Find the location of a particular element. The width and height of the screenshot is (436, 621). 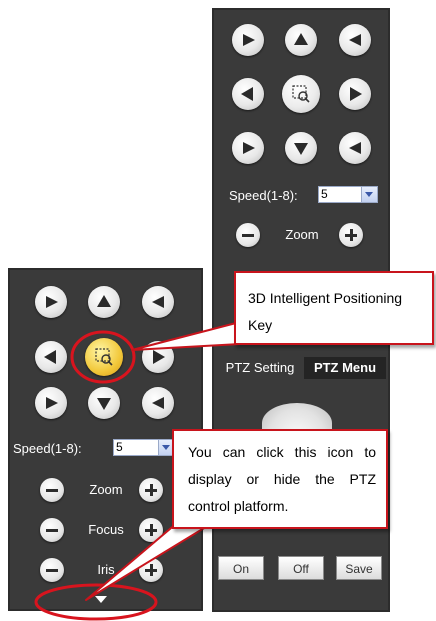

iris-open-button is located at coordinates (151, 570).